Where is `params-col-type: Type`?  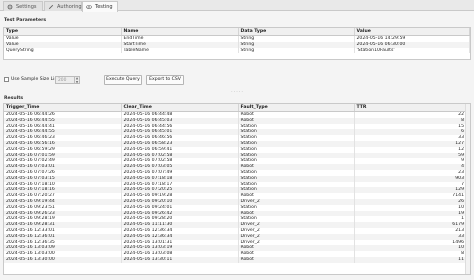 params-col-type: Type is located at coordinates (63, 32).